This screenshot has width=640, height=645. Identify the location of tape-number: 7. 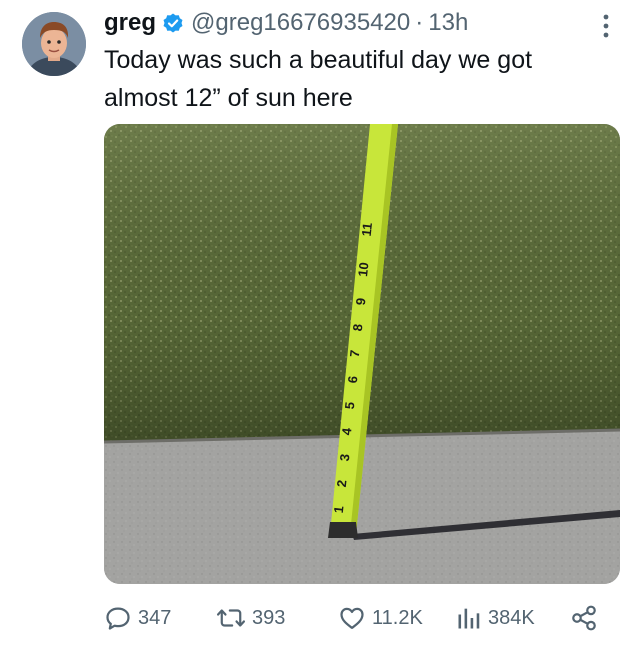
(354, 353).